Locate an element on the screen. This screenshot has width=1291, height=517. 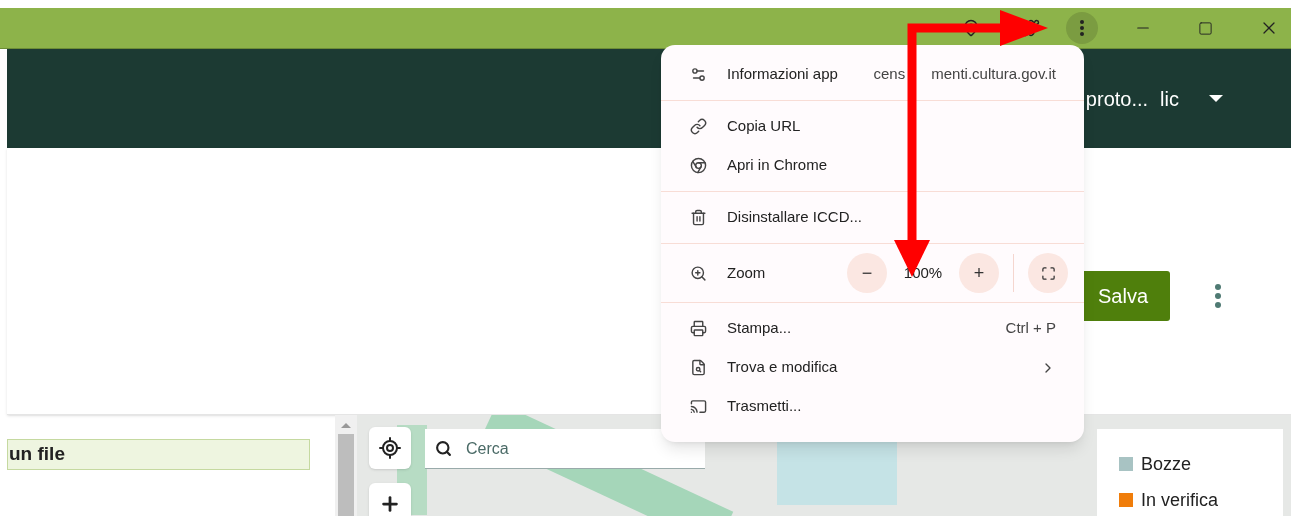
document-search-icon is located at coordinates (698, 367).